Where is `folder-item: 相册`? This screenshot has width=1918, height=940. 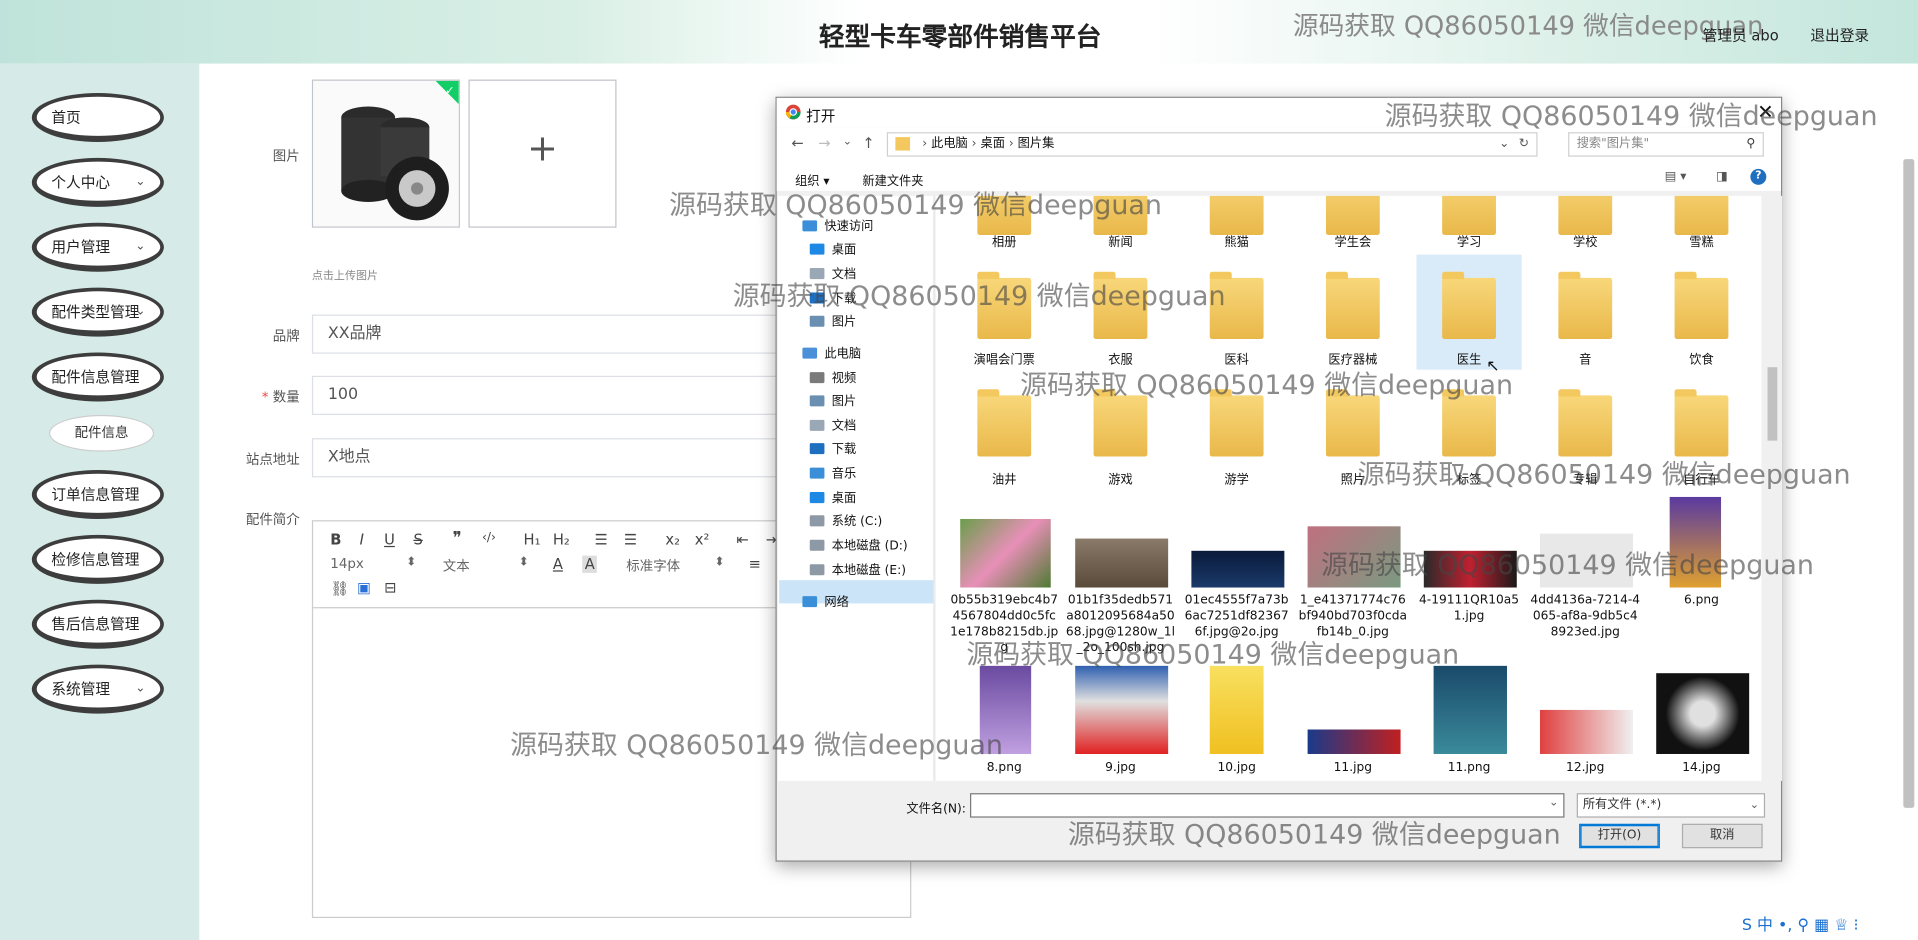
folder-item: 相册 is located at coordinates (1004, 243).